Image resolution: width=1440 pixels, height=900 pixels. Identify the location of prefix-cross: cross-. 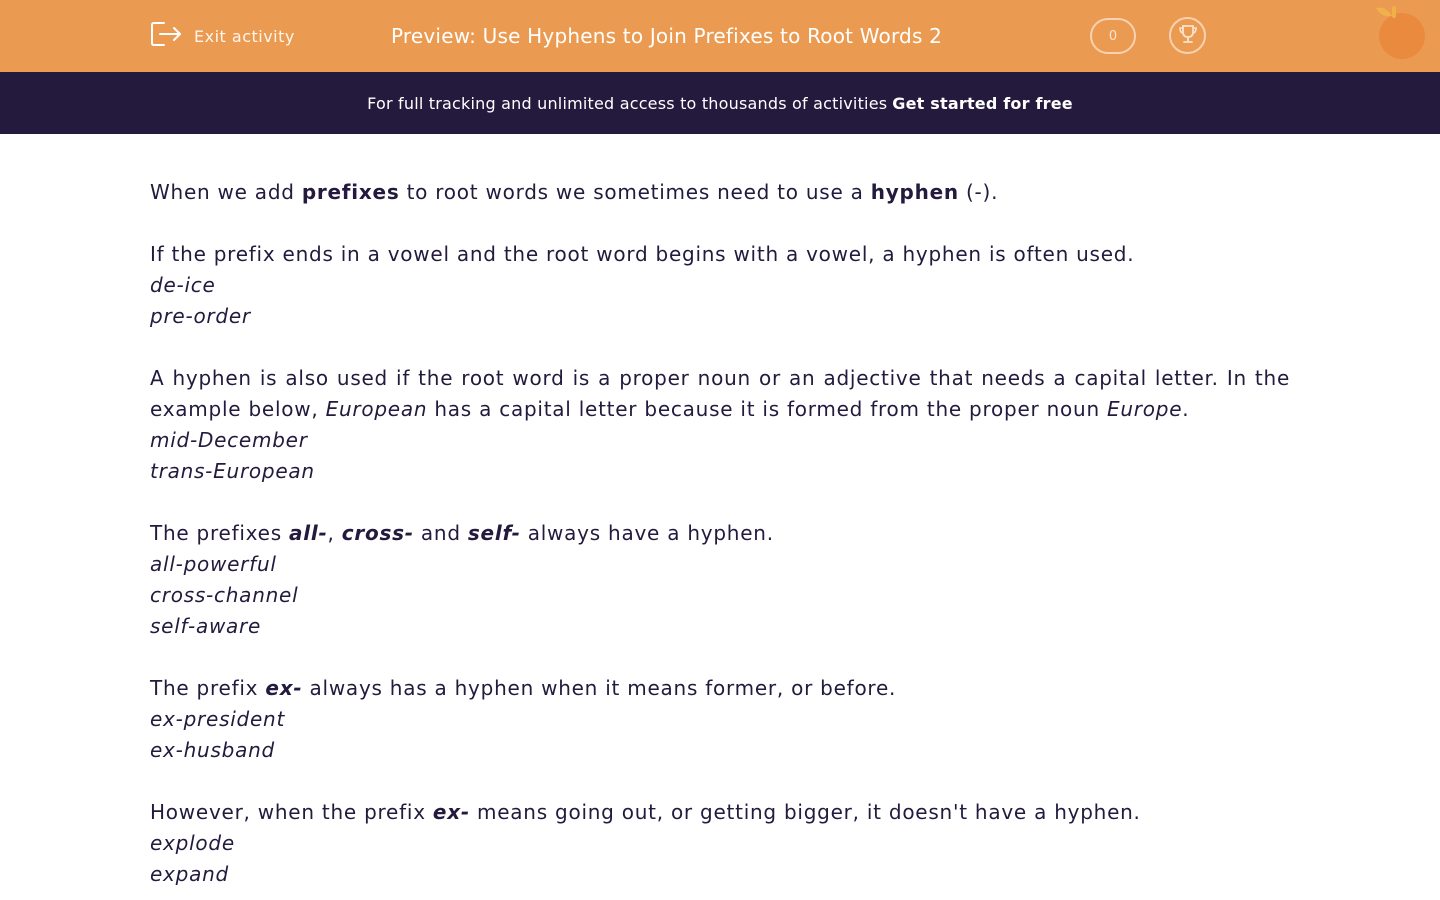
(377, 533).